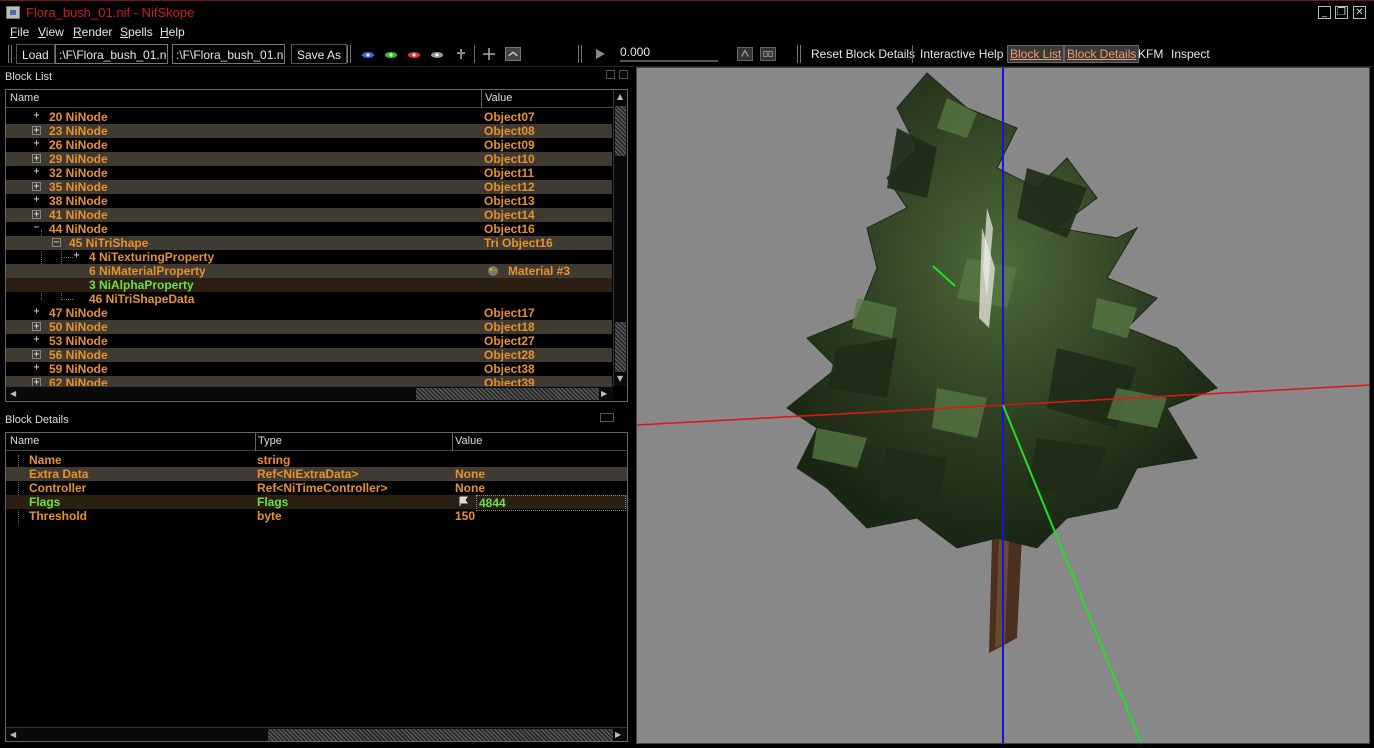 The image size is (1374, 748). I want to click on loop-animation-icon, so click(745, 54).